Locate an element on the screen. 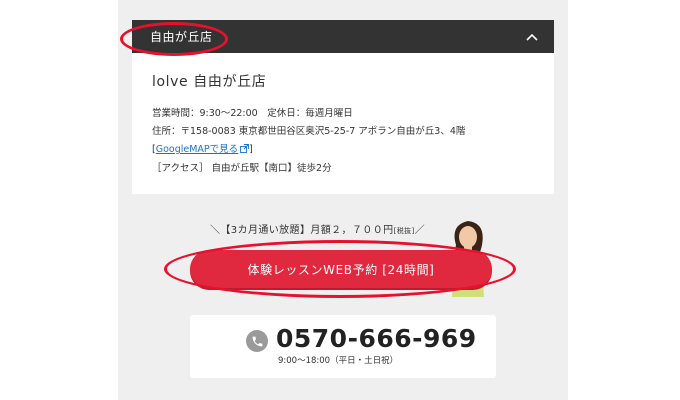 Image resolution: width=680 pixels, height=400 pixels. store-accordion-header: 自由が丘店 is located at coordinates (343, 36).